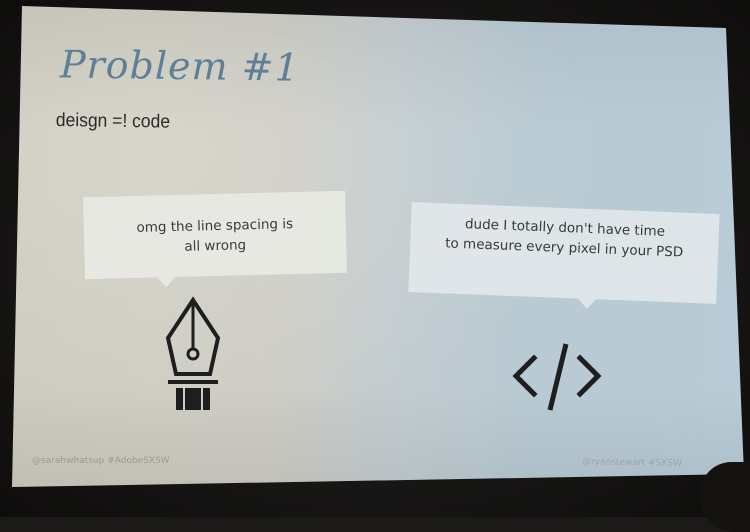 This screenshot has height=532, width=750. I want to click on slide-subtitle: deisgn =! code, so click(113, 121).